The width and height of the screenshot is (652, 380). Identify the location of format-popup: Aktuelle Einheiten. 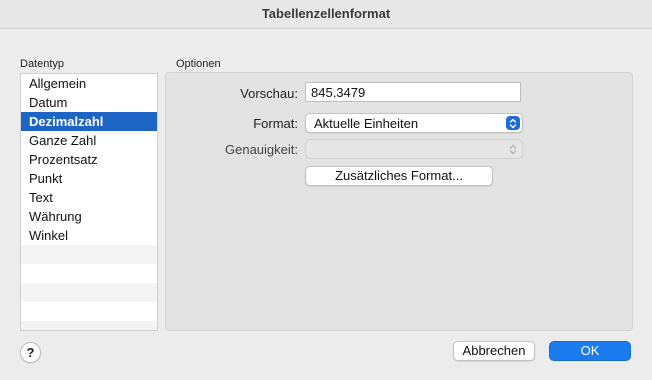
(414, 123).